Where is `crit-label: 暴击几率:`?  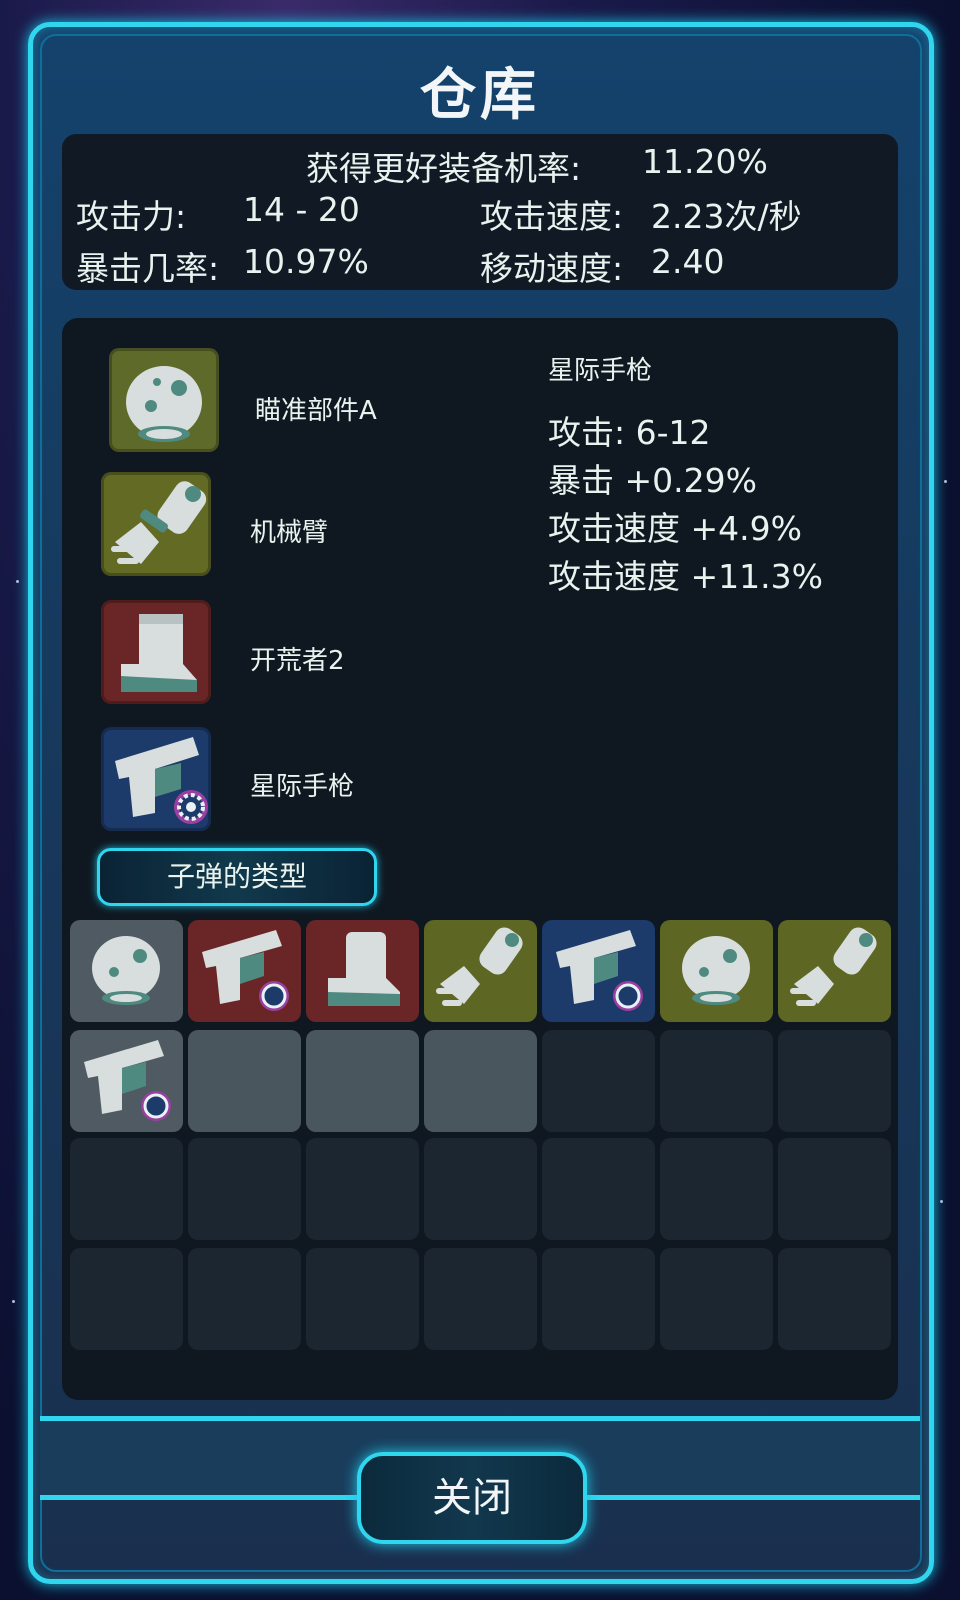
crit-label: 暴击几率: is located at coordinates (148, 268).